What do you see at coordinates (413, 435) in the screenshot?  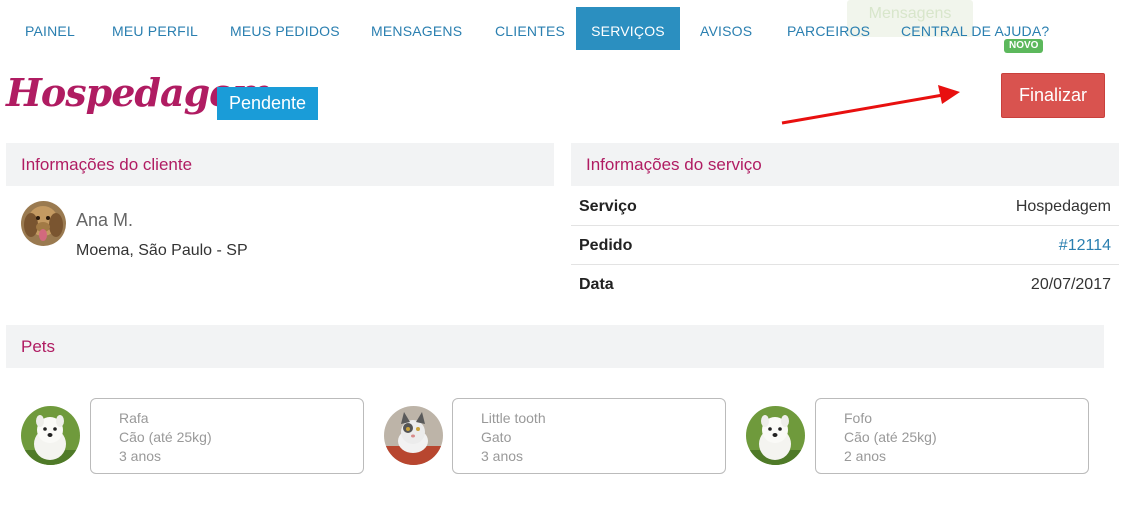 I see `pet-avatar-cat` at bounding box center [413, 435].